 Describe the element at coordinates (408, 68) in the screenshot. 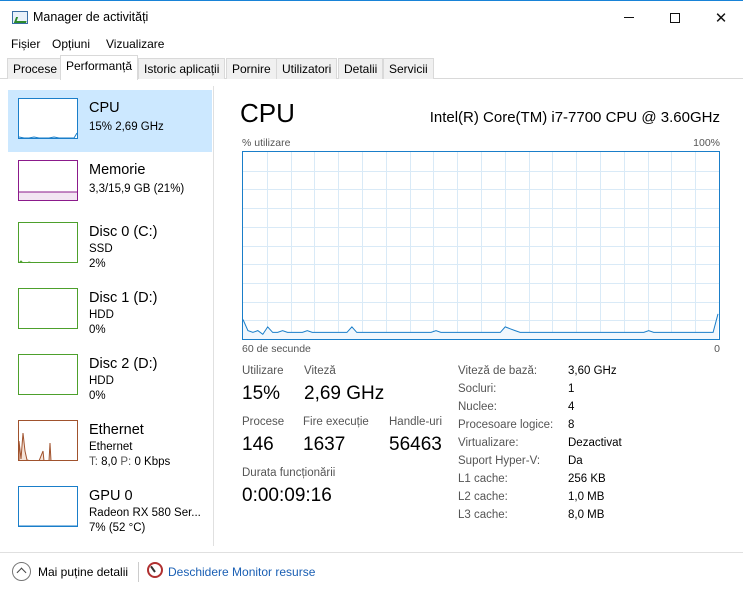

I see `tab-services: Servicii` at that location.